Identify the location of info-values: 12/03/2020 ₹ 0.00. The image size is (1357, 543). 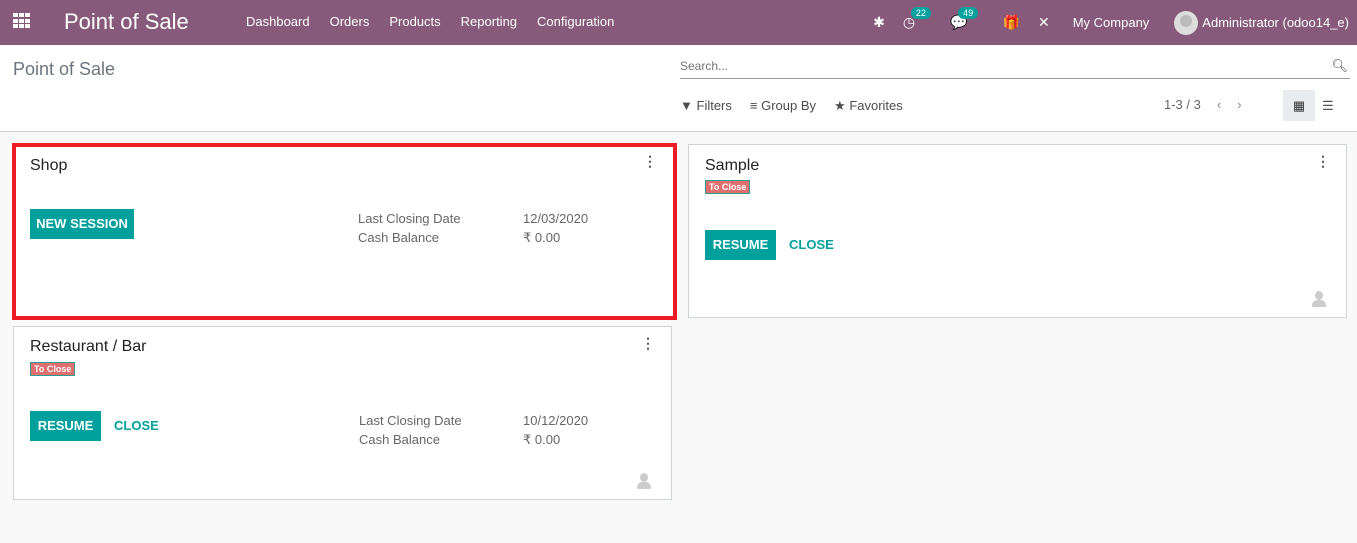
(555, 228).